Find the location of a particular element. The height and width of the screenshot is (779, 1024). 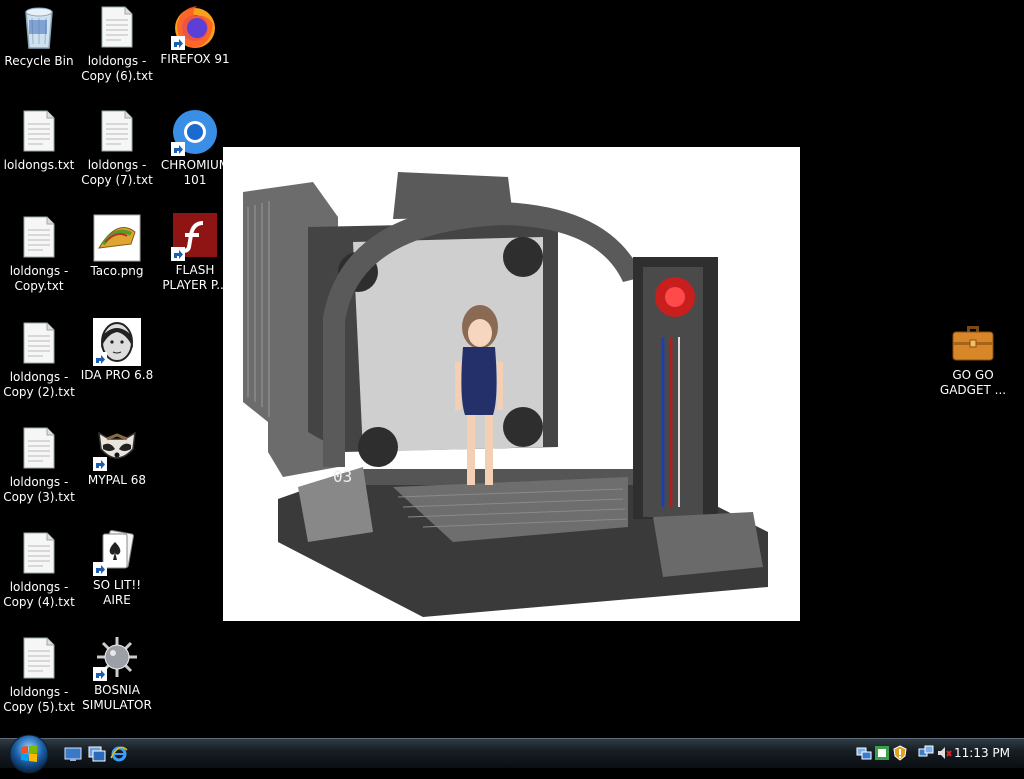

loldongs-copy4-txt-label: loldongs - Copy (4).txt is located at coordinates (39, 594).